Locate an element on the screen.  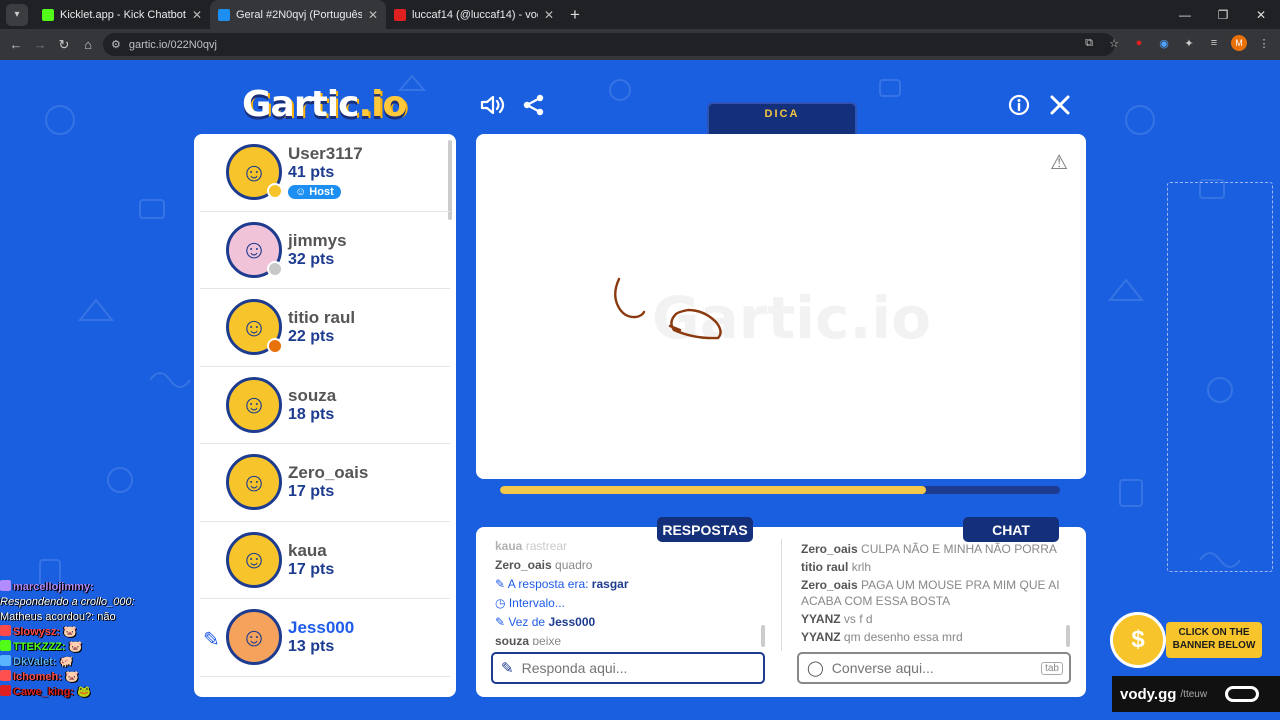
extension-icons: ⧉ ☆ ● ◉ ✦ ≡ M ⋮ is located at coordinates (1176, 43).